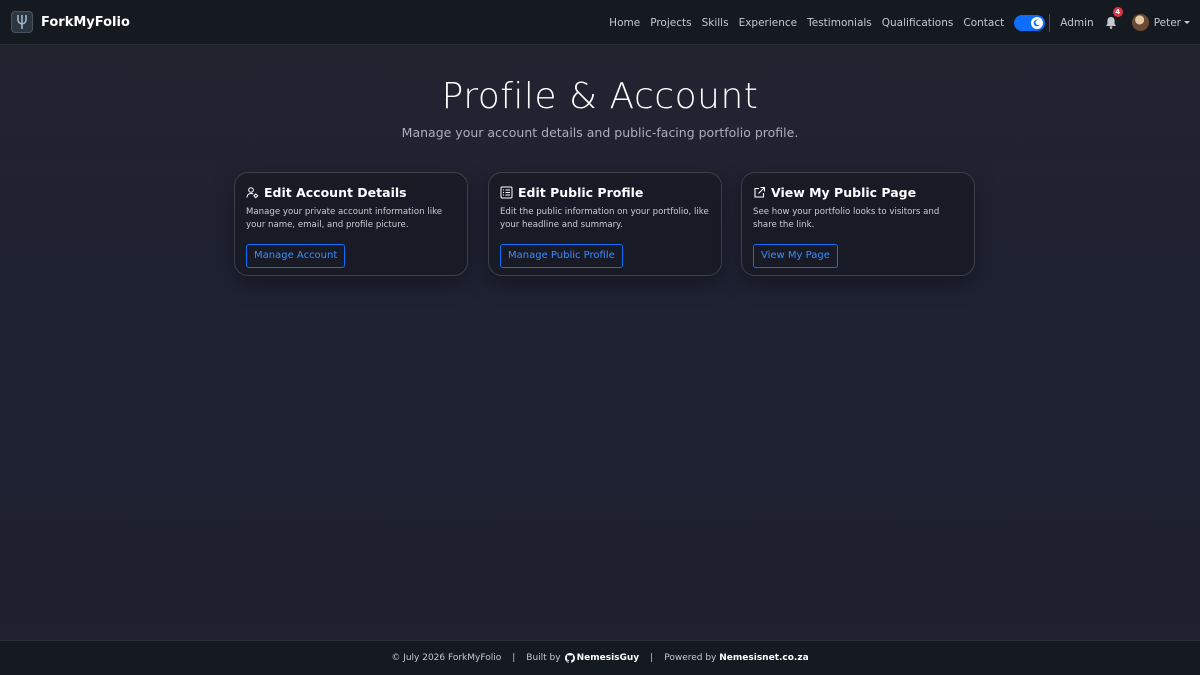 The height and width of the screenshot is (675, 1200). What do you see at coordinates (1076, 23) in the screenshot?
I see `nav-link-admin: Admin` at bounding box center [1076, 23].